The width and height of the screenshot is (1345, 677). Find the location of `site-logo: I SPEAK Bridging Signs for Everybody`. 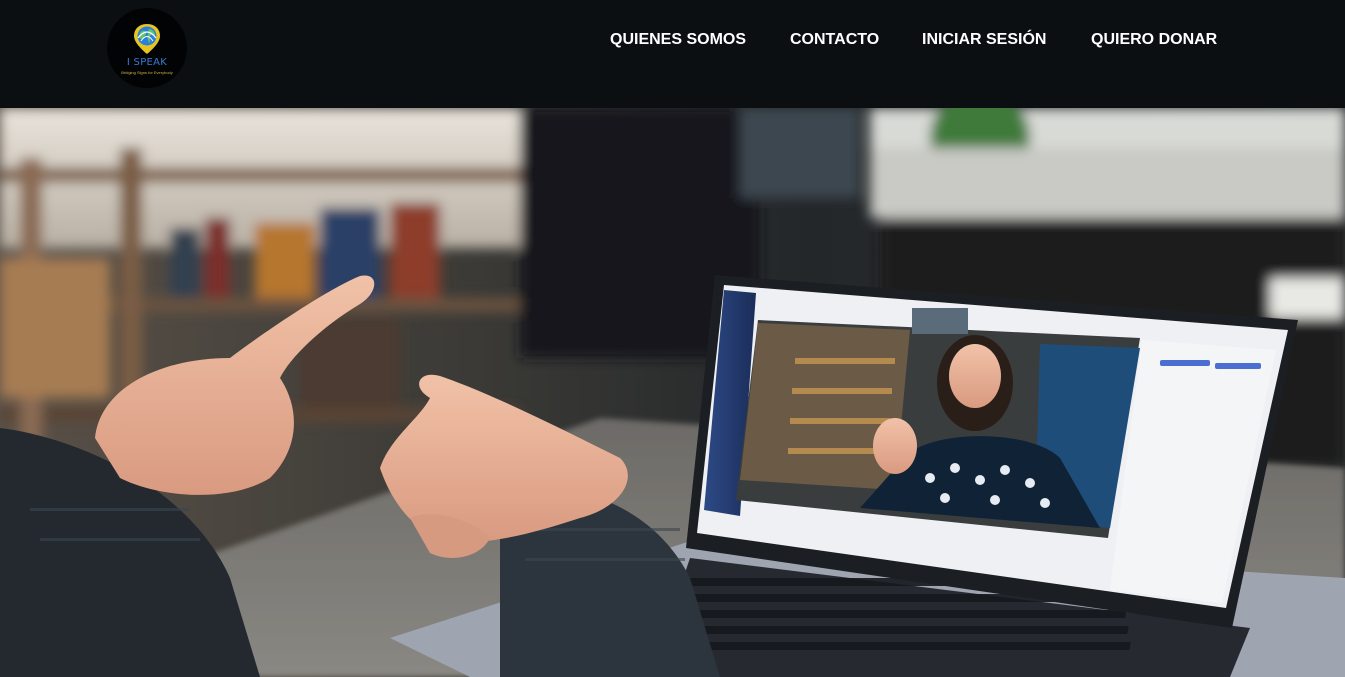

site-logo: I SPEAK Bridging Signs for Everybody is located at coordinates (147, 48).